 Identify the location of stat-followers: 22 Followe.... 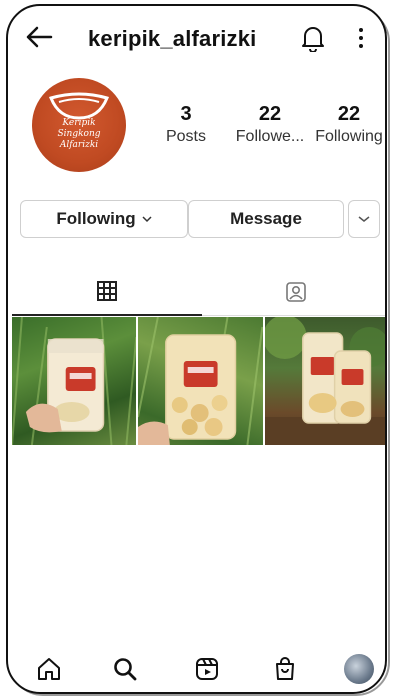
(270, 125).